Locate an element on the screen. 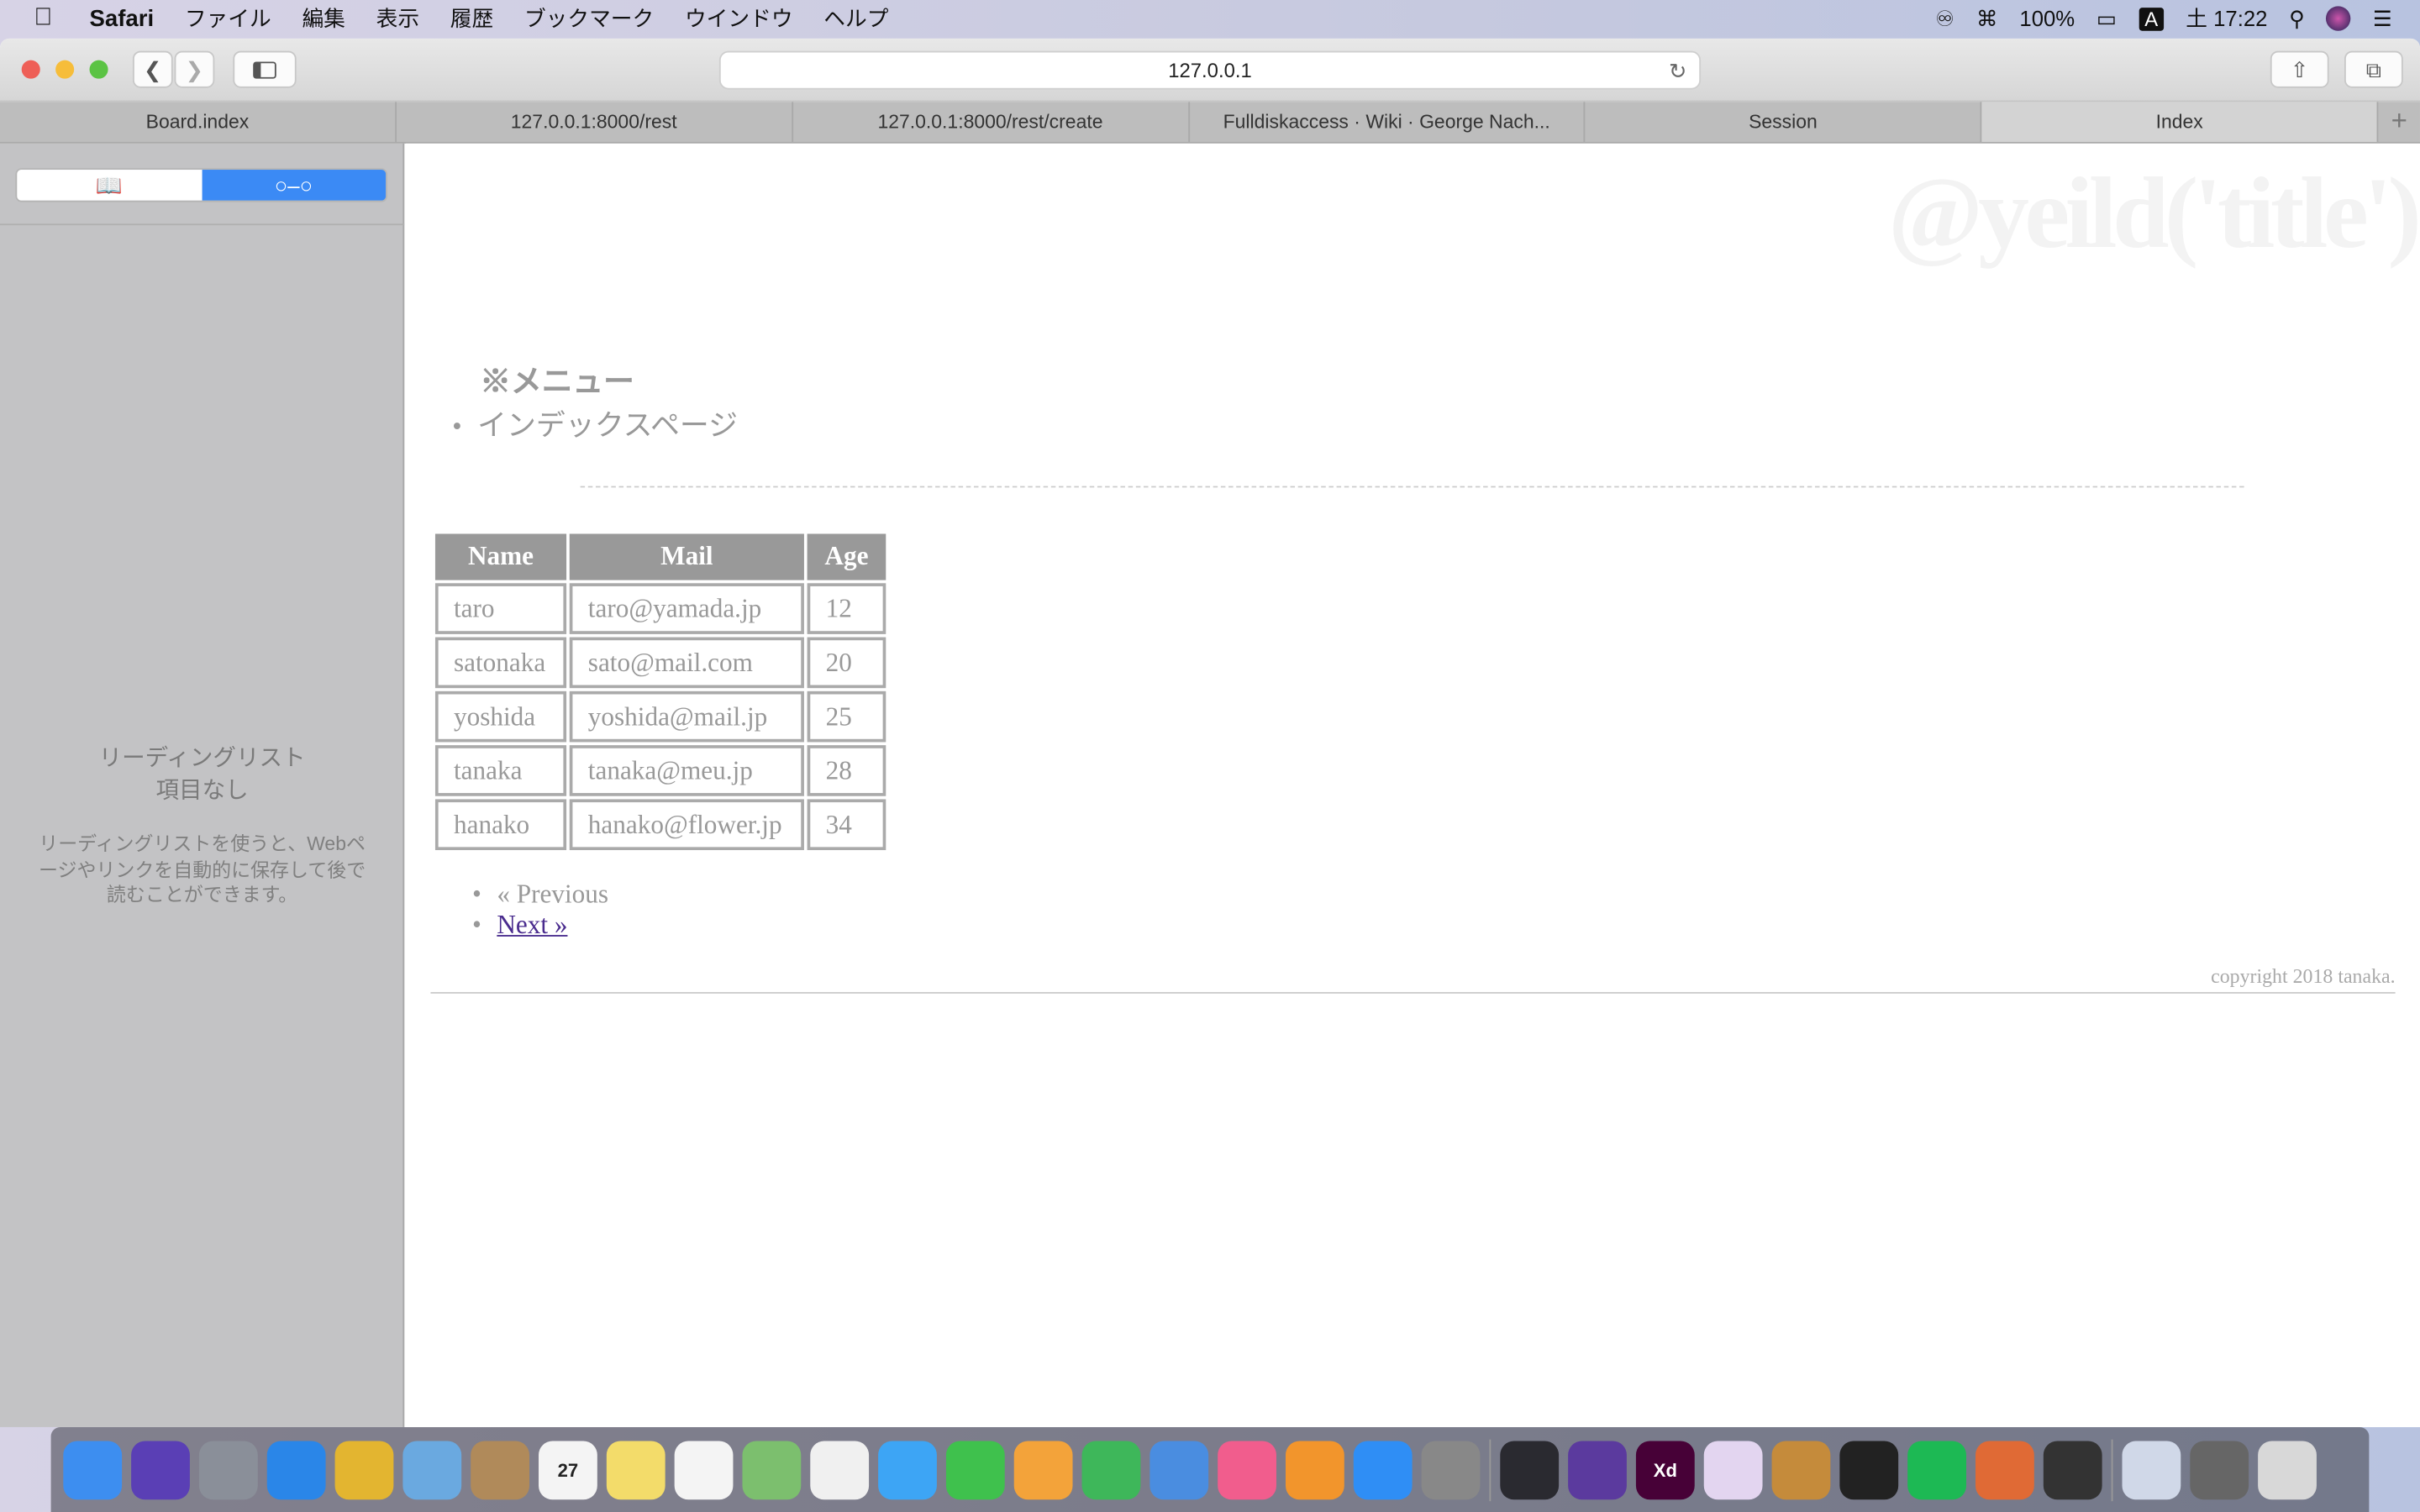 The height and width of the screenshot is (1512, 2420). tab-rest-create: 127.0.0.1:8000/rest/create is located at coordinates (992, 122).